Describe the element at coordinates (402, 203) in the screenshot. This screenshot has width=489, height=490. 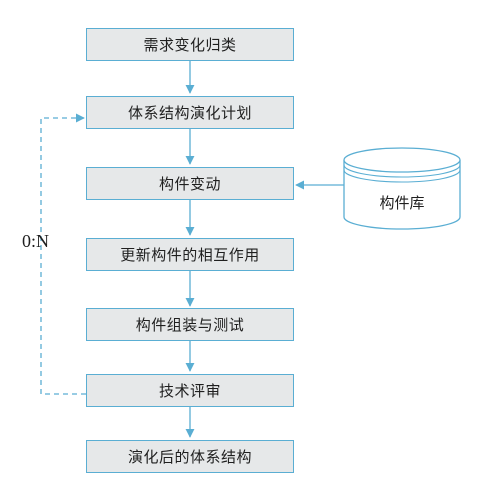
I see `database-label: 构件库` at that location.